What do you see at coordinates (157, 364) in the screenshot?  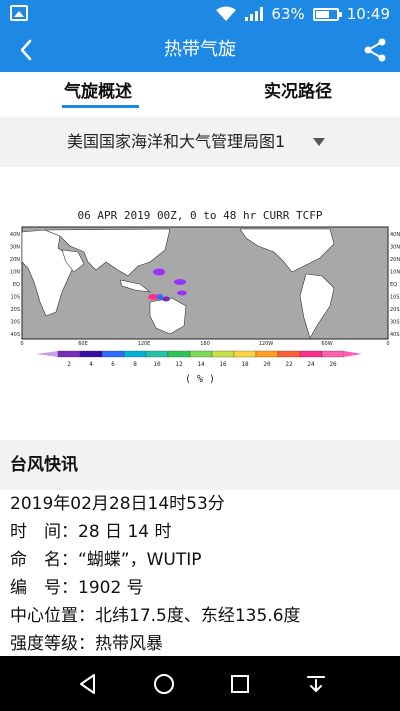 I see `colorbar-label: 10` at bounding box center [157, 364].